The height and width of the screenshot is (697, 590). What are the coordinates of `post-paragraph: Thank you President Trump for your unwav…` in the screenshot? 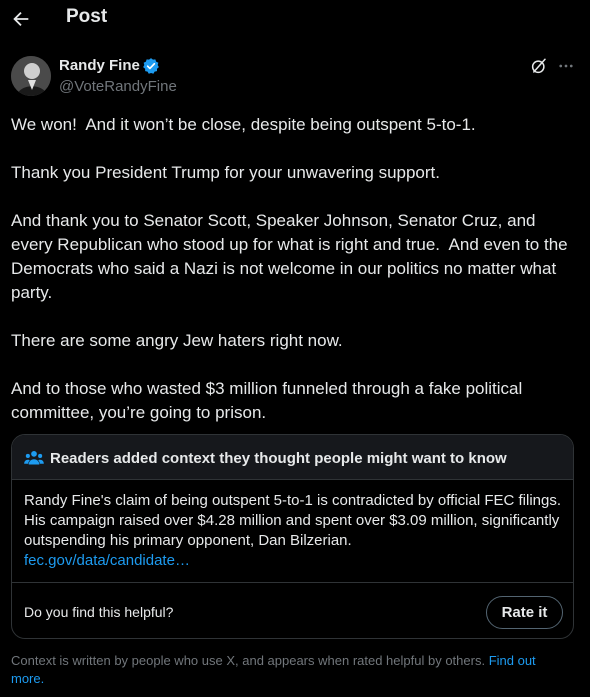 It's located at (225, 172).